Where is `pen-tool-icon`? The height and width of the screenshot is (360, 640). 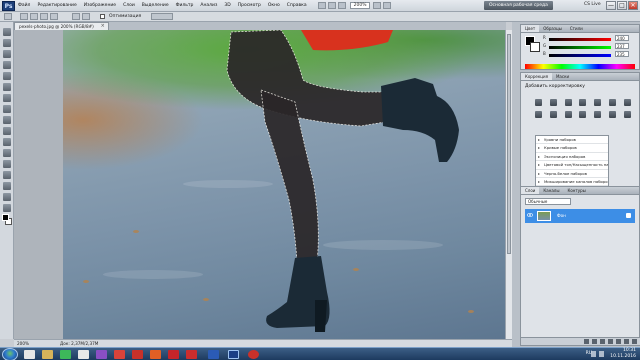
pen-tool-icon is located at coordinates (7, 186).